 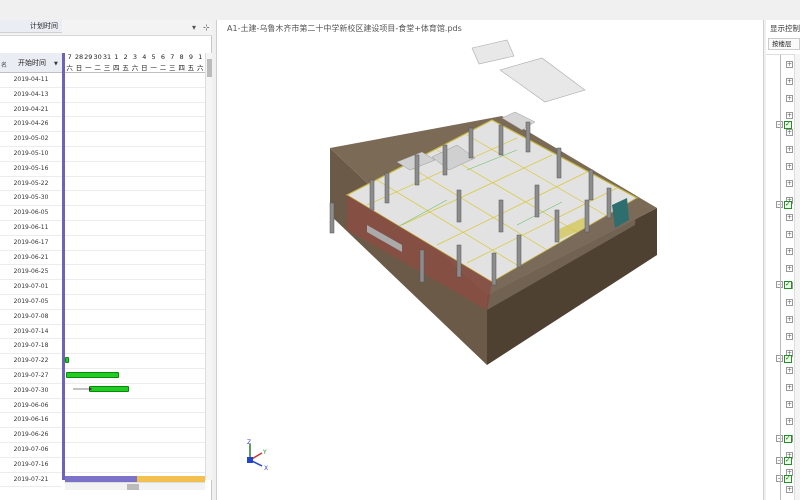 What do you see at coordinates (31, 450) in the screenshot?
I see `table-row: 2019-07-06` at bounding box center [31, 450].